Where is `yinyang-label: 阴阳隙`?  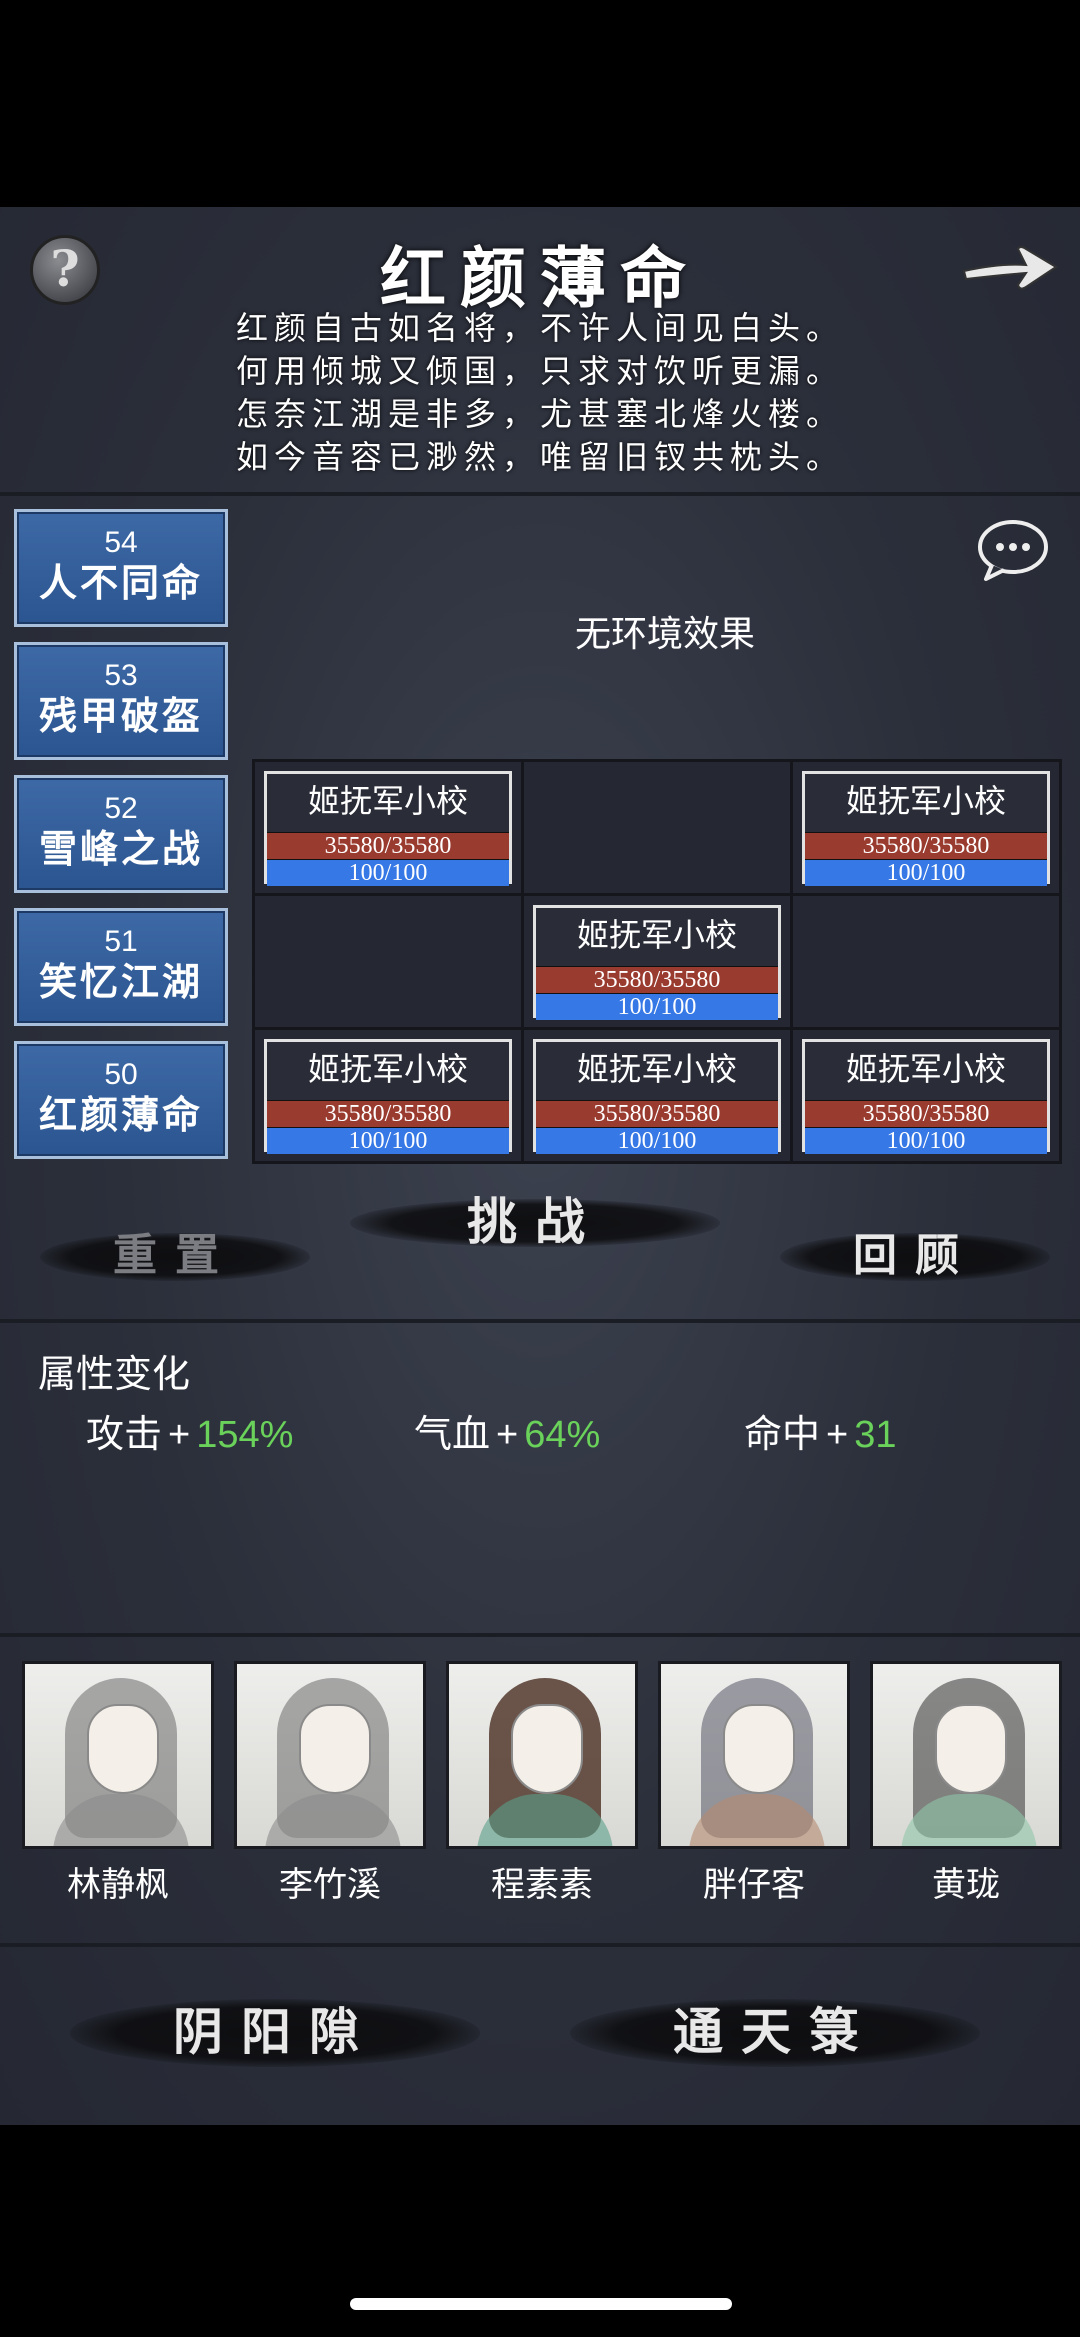
yinyang-label: 阴阳隙 is located at coordinates (275, 2031).